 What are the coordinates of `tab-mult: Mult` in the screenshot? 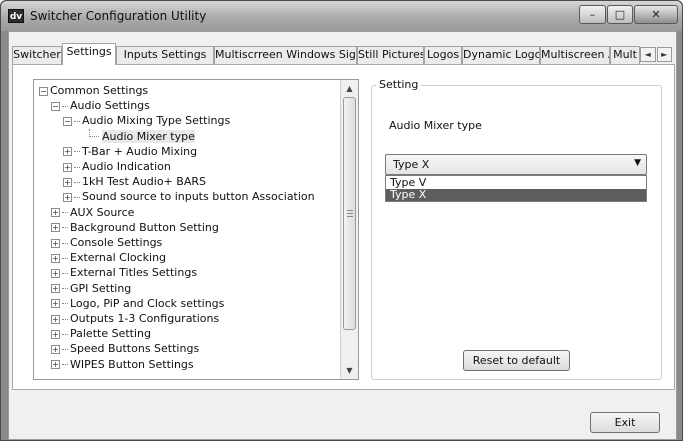 It's located at (625, 55).